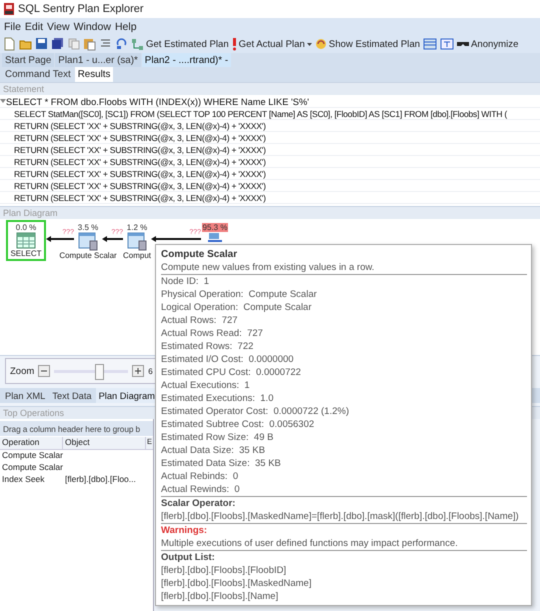  What do you see at coordinates (33, 413) in the screenshot?
I see `panel-header: Top Operations` at bounding box center [33, 413].